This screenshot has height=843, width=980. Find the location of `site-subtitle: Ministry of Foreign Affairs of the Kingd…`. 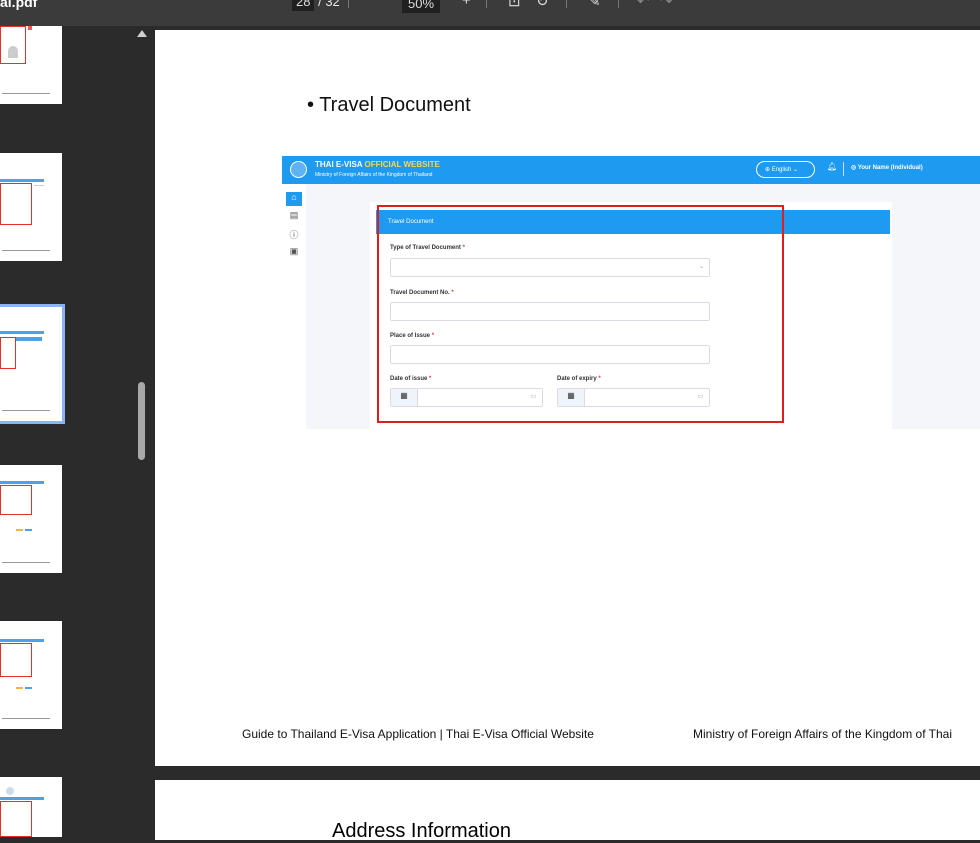

site-subtitle: Ministry of Foreign Affairs of the Kingd… is located at coordinates (374, 175).